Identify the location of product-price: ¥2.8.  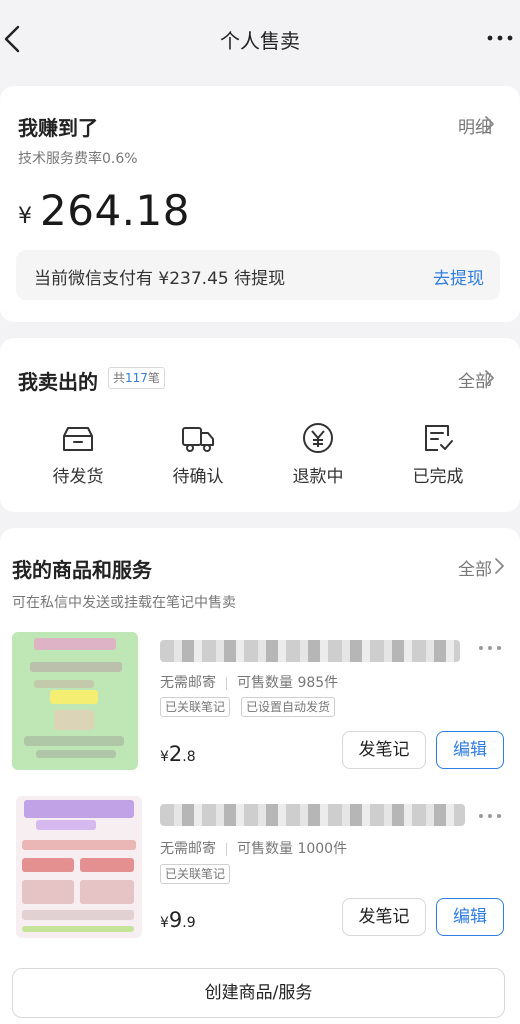
(178, 754).